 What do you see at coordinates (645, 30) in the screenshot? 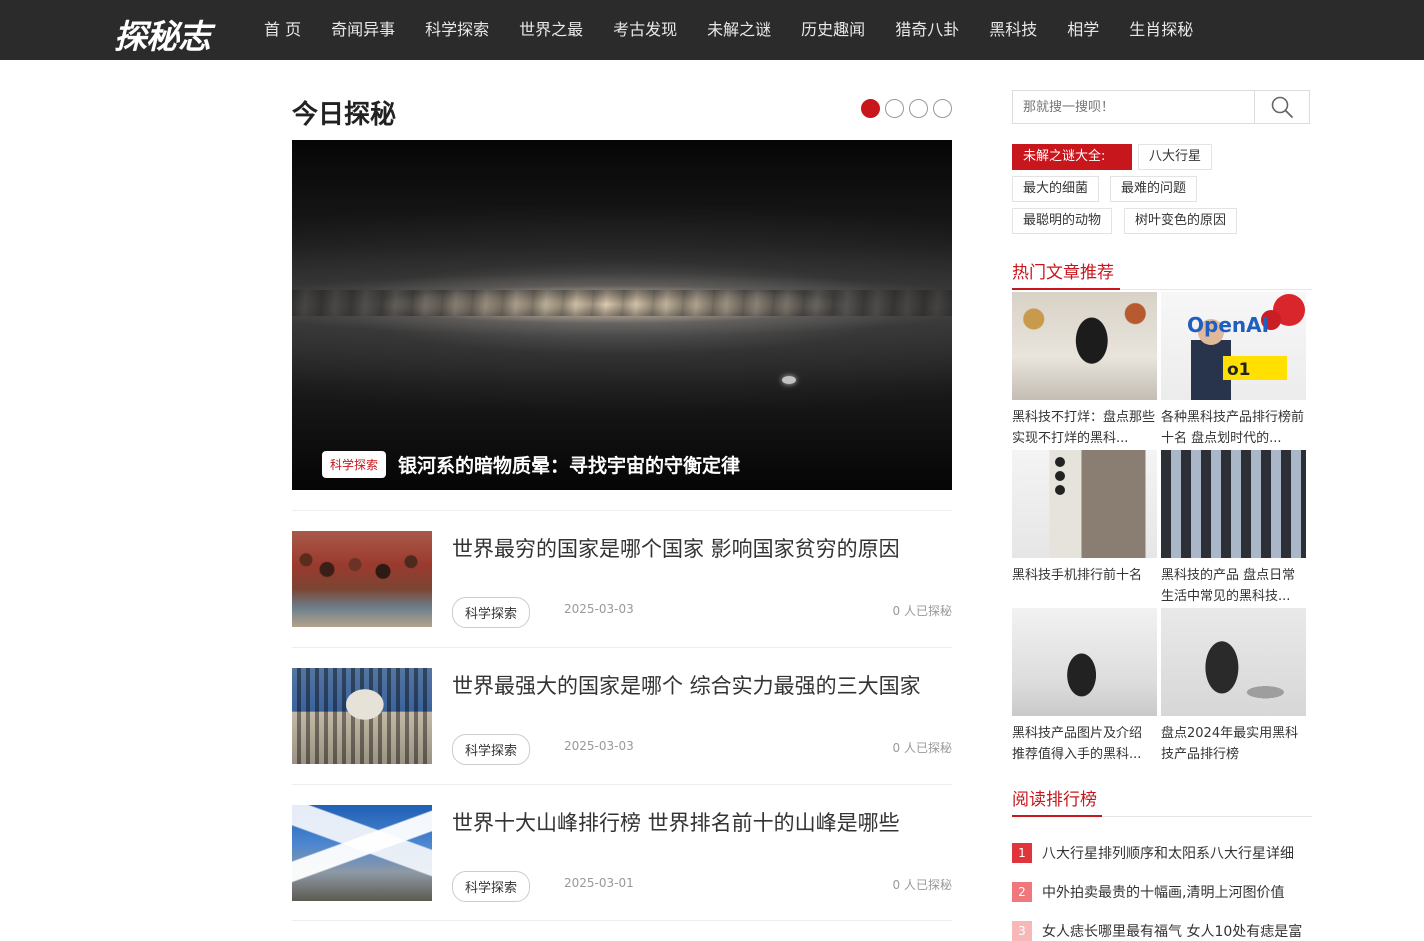
I see `nav-archaeology: 考古发现` at bounding box center [645, 30].